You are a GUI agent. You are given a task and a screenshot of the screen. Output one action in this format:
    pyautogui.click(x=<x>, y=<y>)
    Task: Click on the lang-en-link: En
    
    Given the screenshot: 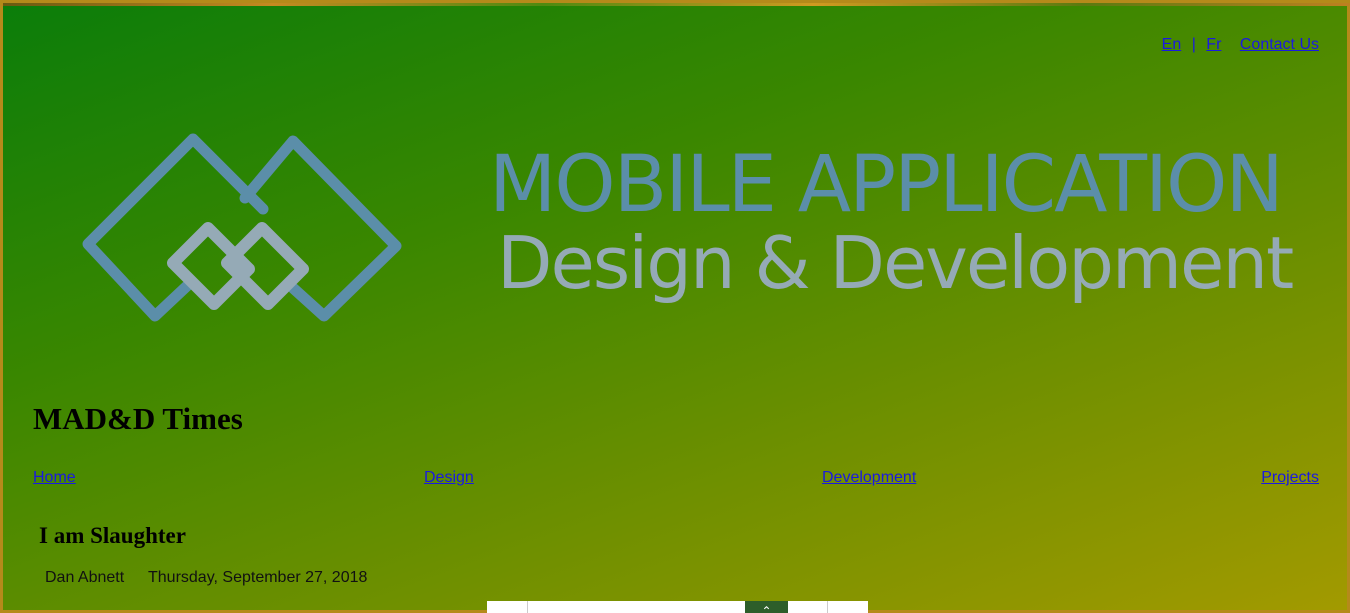 What is the action you would take?
    pyautogui.click(x=1172, y=44)
    